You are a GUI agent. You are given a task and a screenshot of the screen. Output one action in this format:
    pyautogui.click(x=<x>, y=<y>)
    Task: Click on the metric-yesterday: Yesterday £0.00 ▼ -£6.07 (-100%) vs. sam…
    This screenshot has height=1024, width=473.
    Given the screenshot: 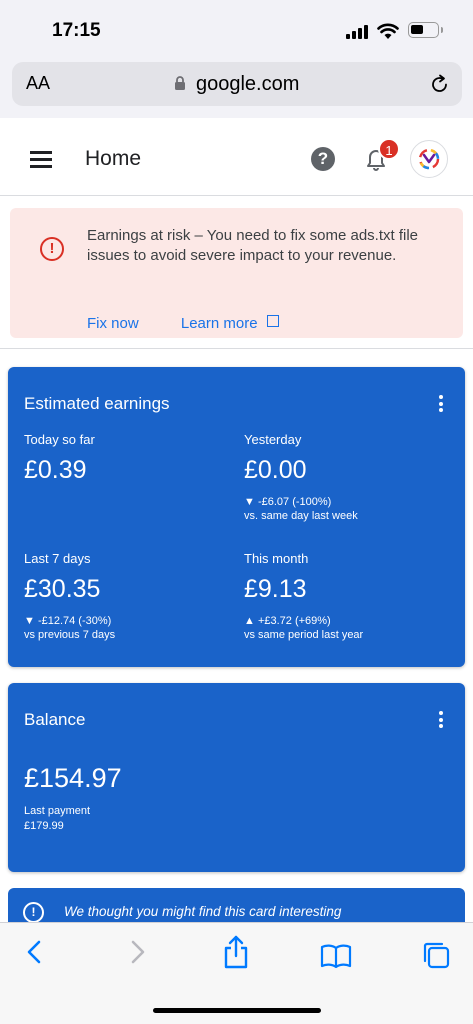 What is the action you would take?
    pyautogui.click(x=301, y=477)
    